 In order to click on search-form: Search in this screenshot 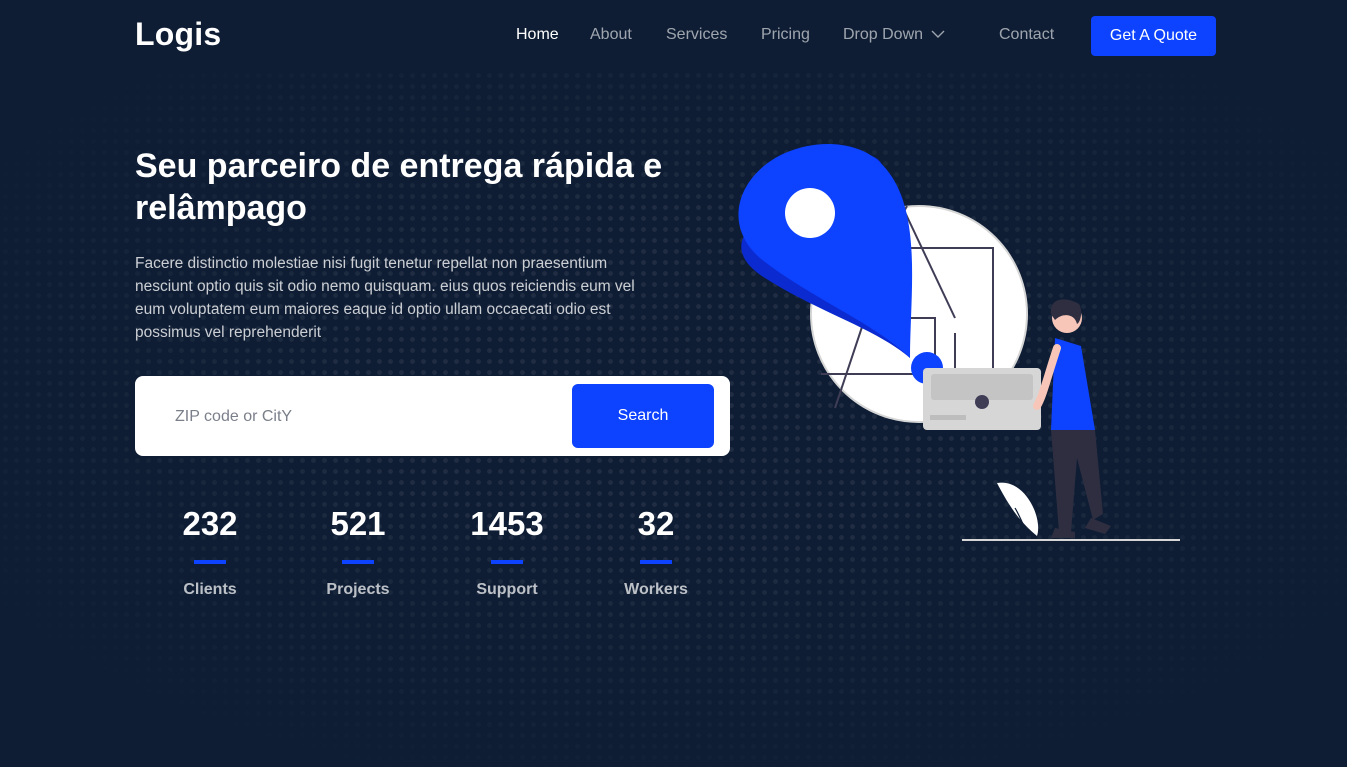, I will do `click(432, 416)`.